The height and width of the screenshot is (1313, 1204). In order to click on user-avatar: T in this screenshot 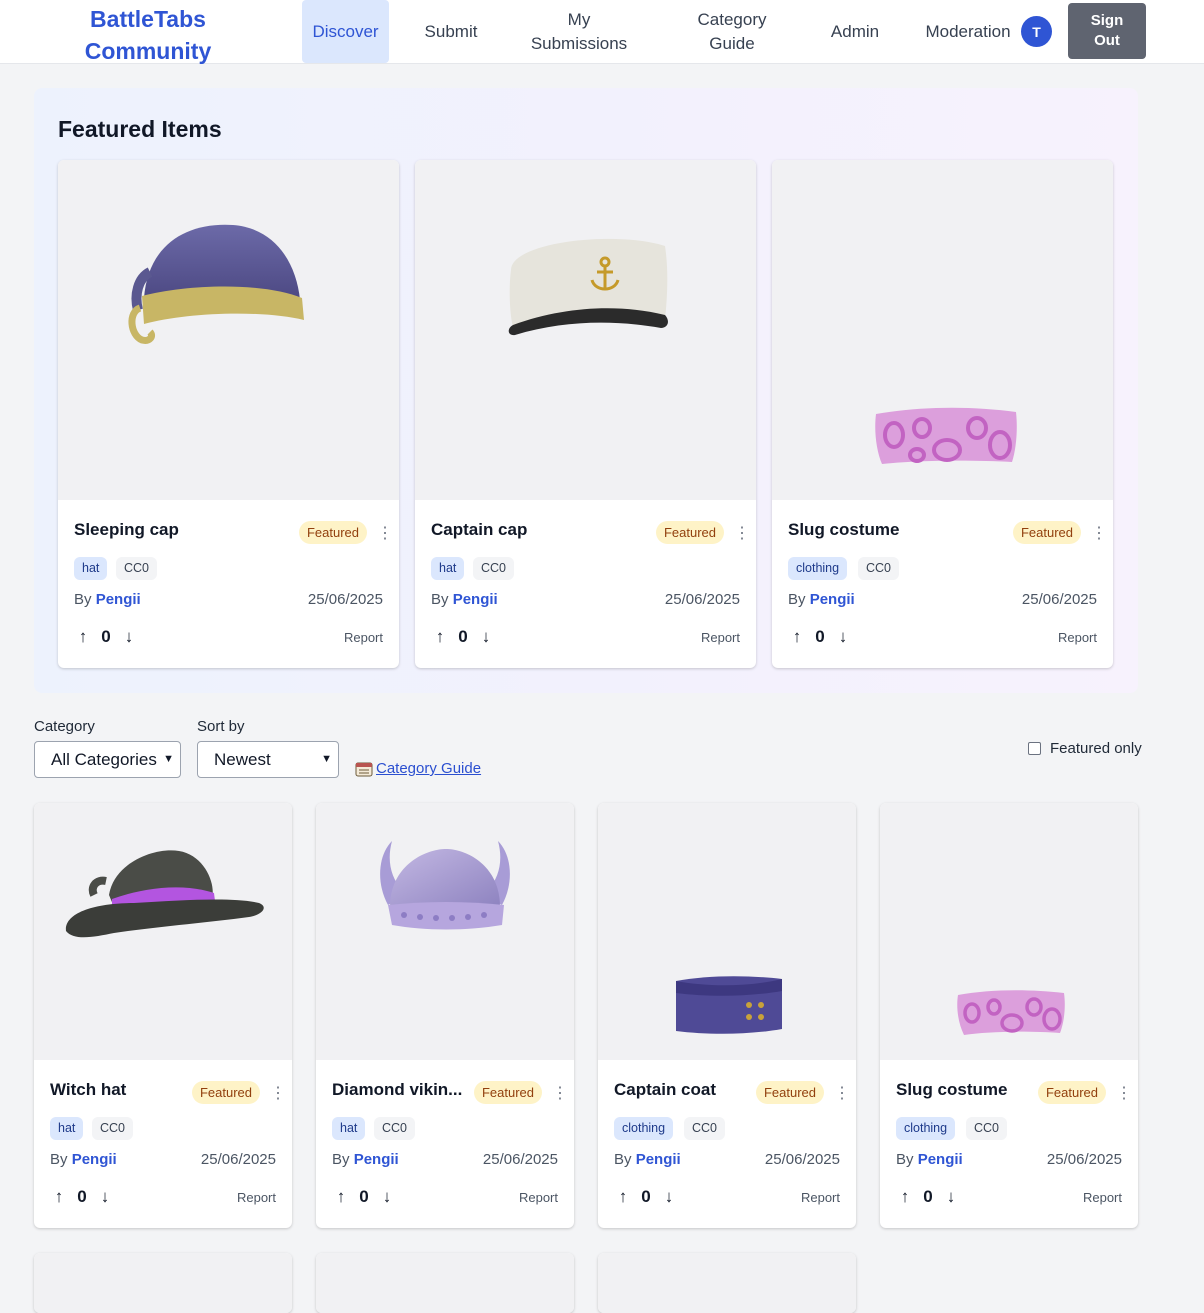, I will do `click(1036, 31)`.